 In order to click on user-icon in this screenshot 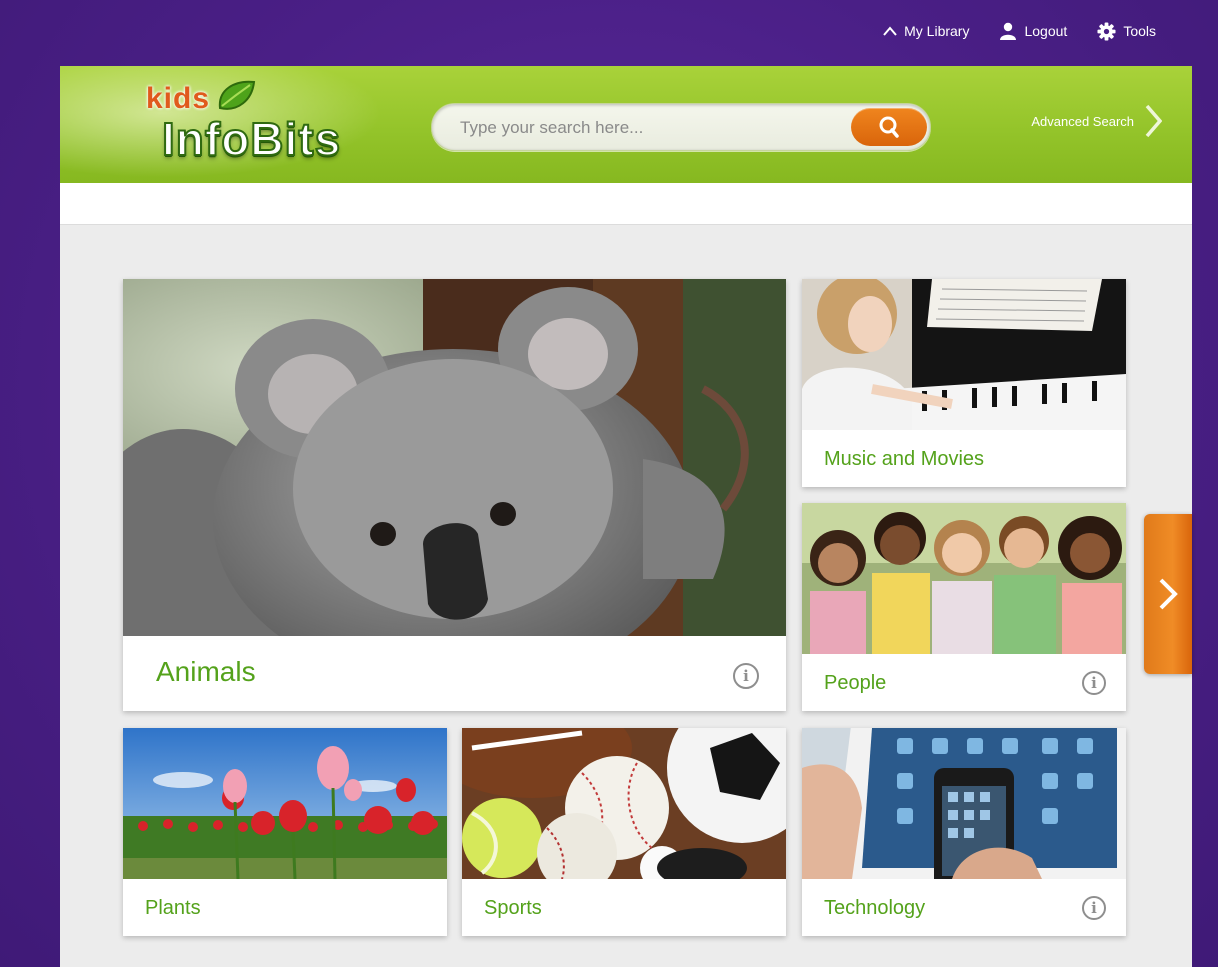, I will do `click(1008, 31)`.